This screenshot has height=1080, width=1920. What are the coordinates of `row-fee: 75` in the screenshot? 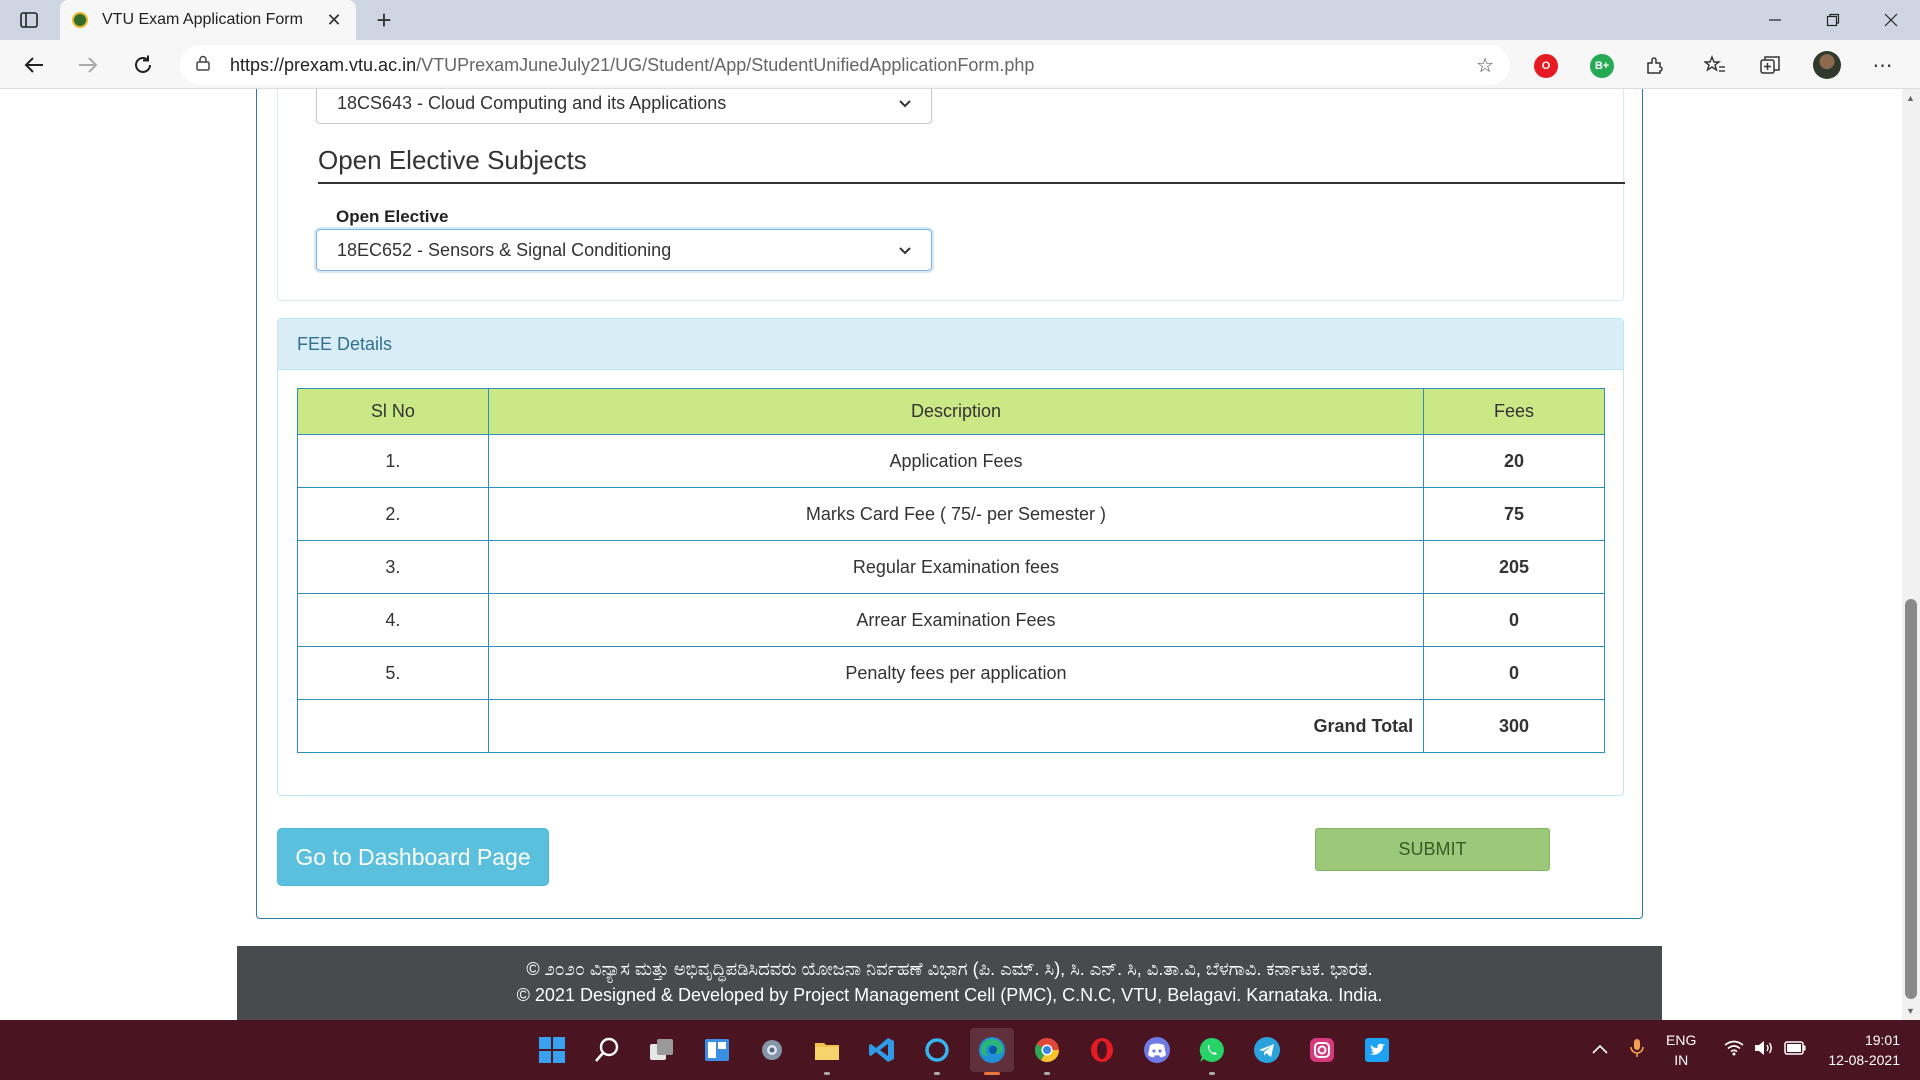 It's located at (1514, 514).